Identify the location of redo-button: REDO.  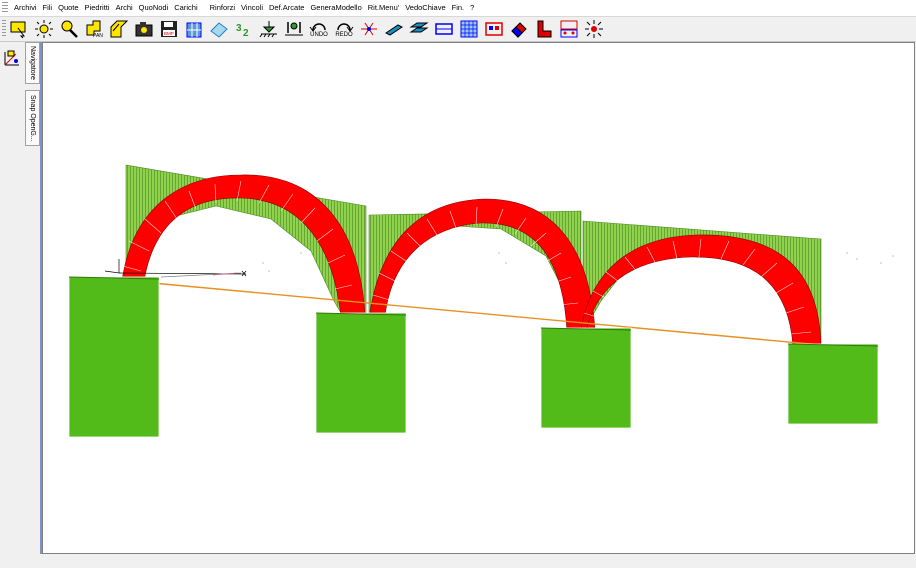
(344, 29).